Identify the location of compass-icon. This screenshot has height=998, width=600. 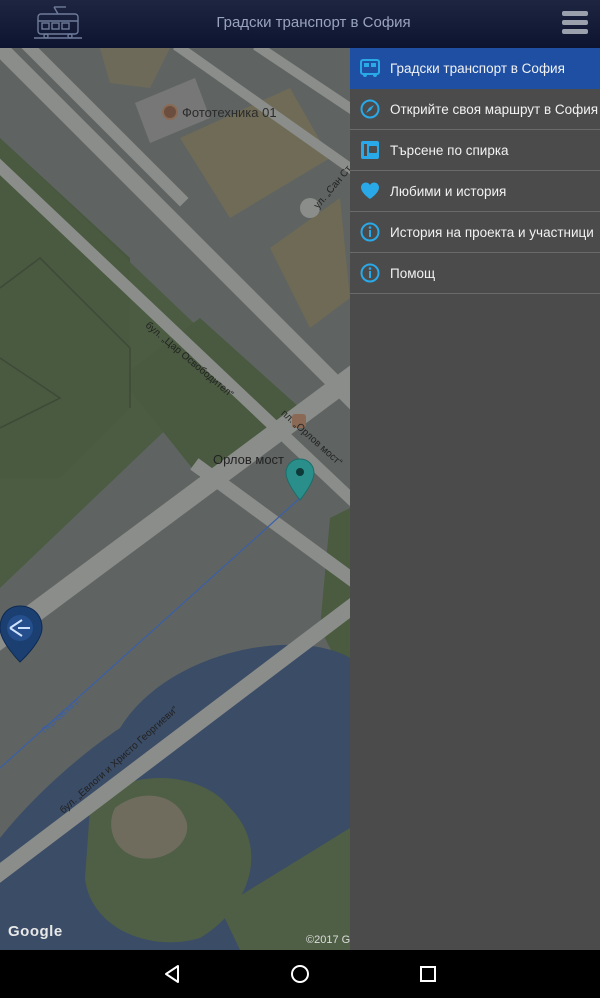
(370, 109).